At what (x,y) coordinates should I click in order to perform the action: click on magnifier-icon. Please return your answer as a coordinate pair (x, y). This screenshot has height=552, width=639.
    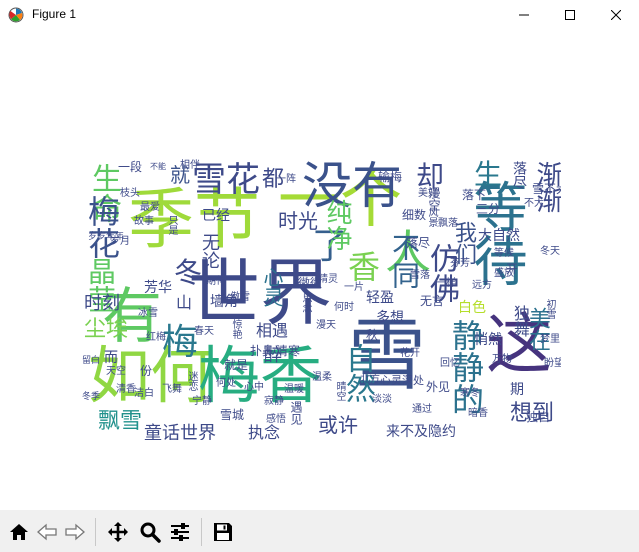
    Looking at the image, I should click on (150, 532).